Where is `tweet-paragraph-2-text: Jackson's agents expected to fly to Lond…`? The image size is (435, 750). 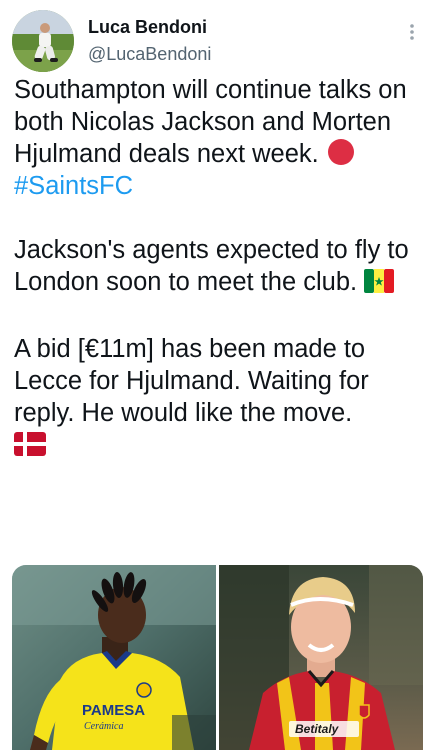
tweet-paragraph-2-text: Jackson's agents expected to fly to Lond… is located at coordinates (211, 266).